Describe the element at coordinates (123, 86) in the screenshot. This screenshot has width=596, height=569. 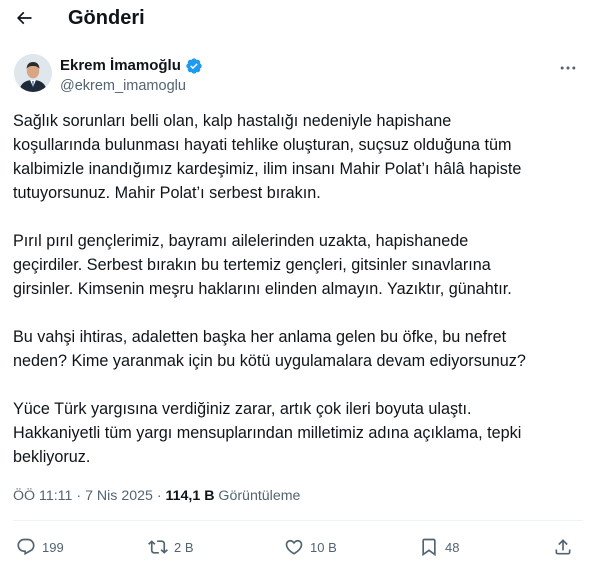
I see `author-handle: @ekrem_imamoglu` at that location.